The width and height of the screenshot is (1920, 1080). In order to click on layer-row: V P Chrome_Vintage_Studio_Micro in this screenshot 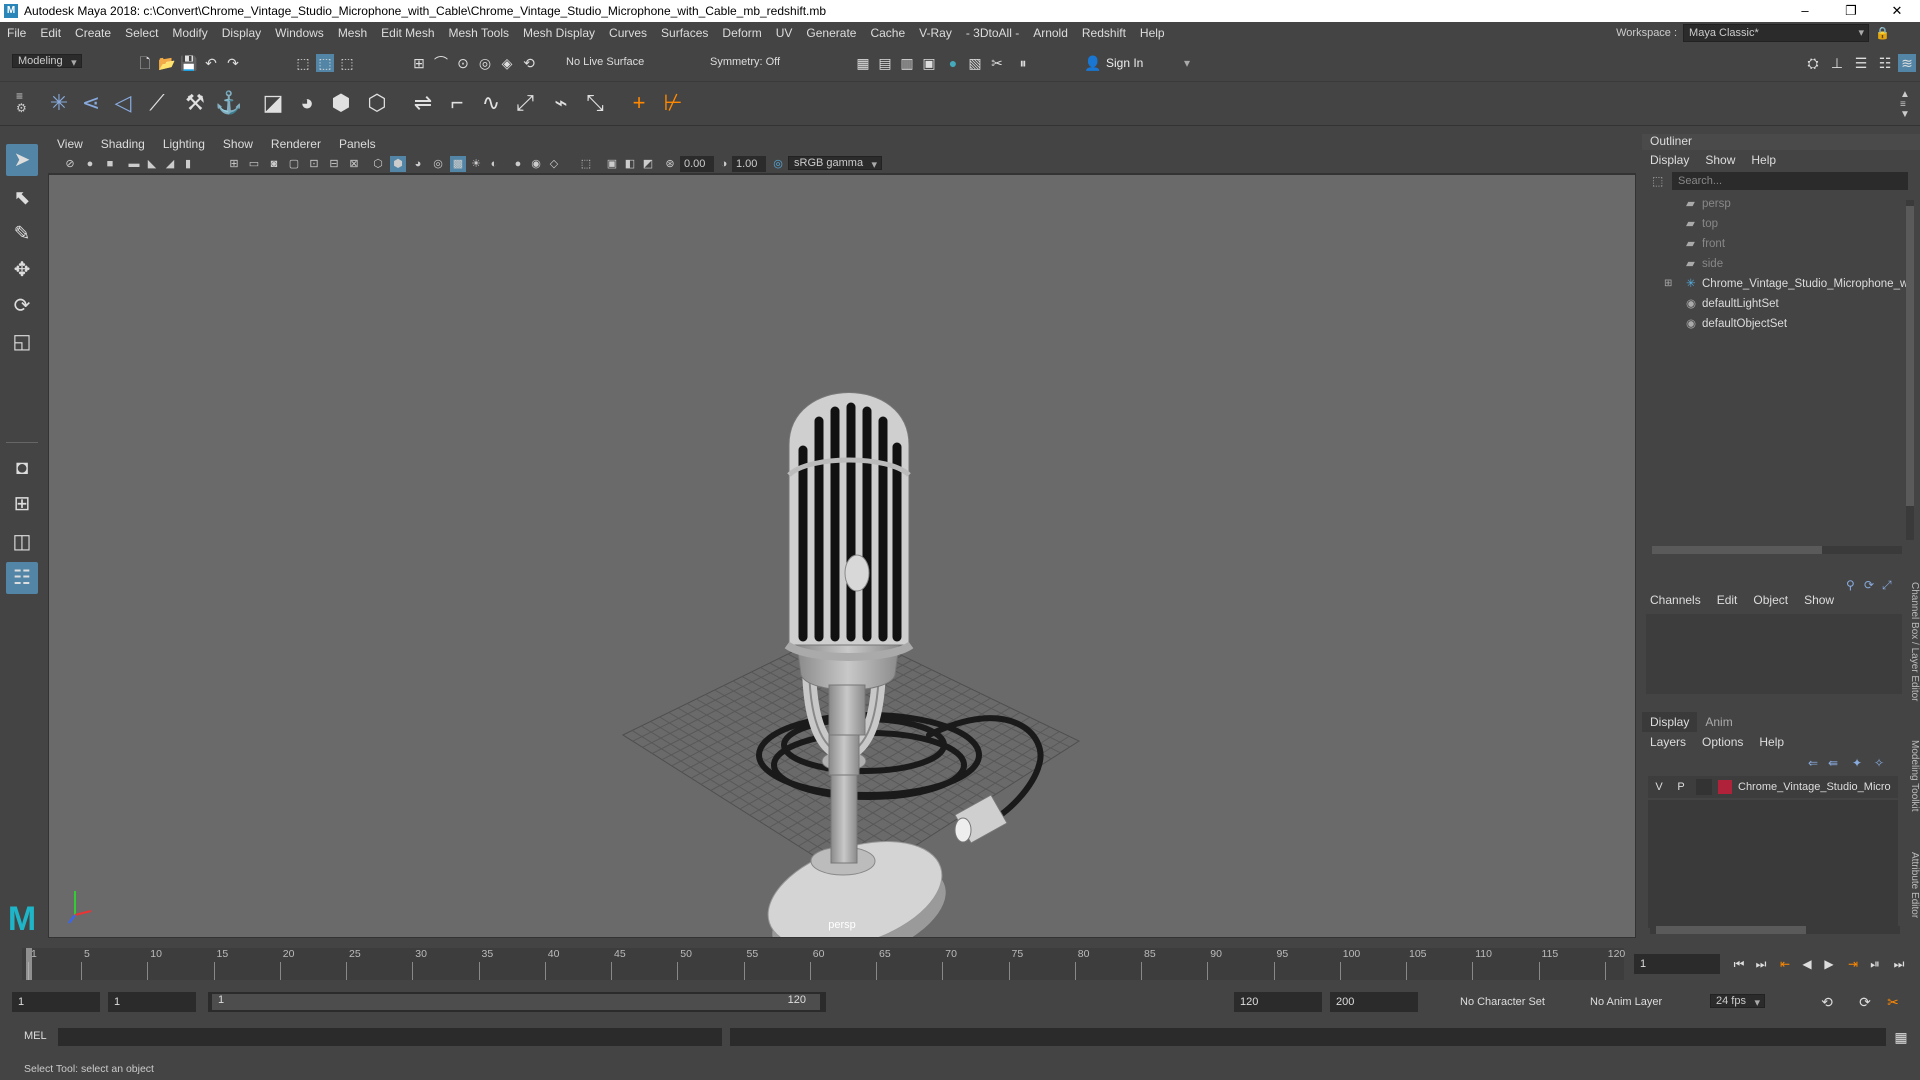, I will do `click(1773, 787)`.